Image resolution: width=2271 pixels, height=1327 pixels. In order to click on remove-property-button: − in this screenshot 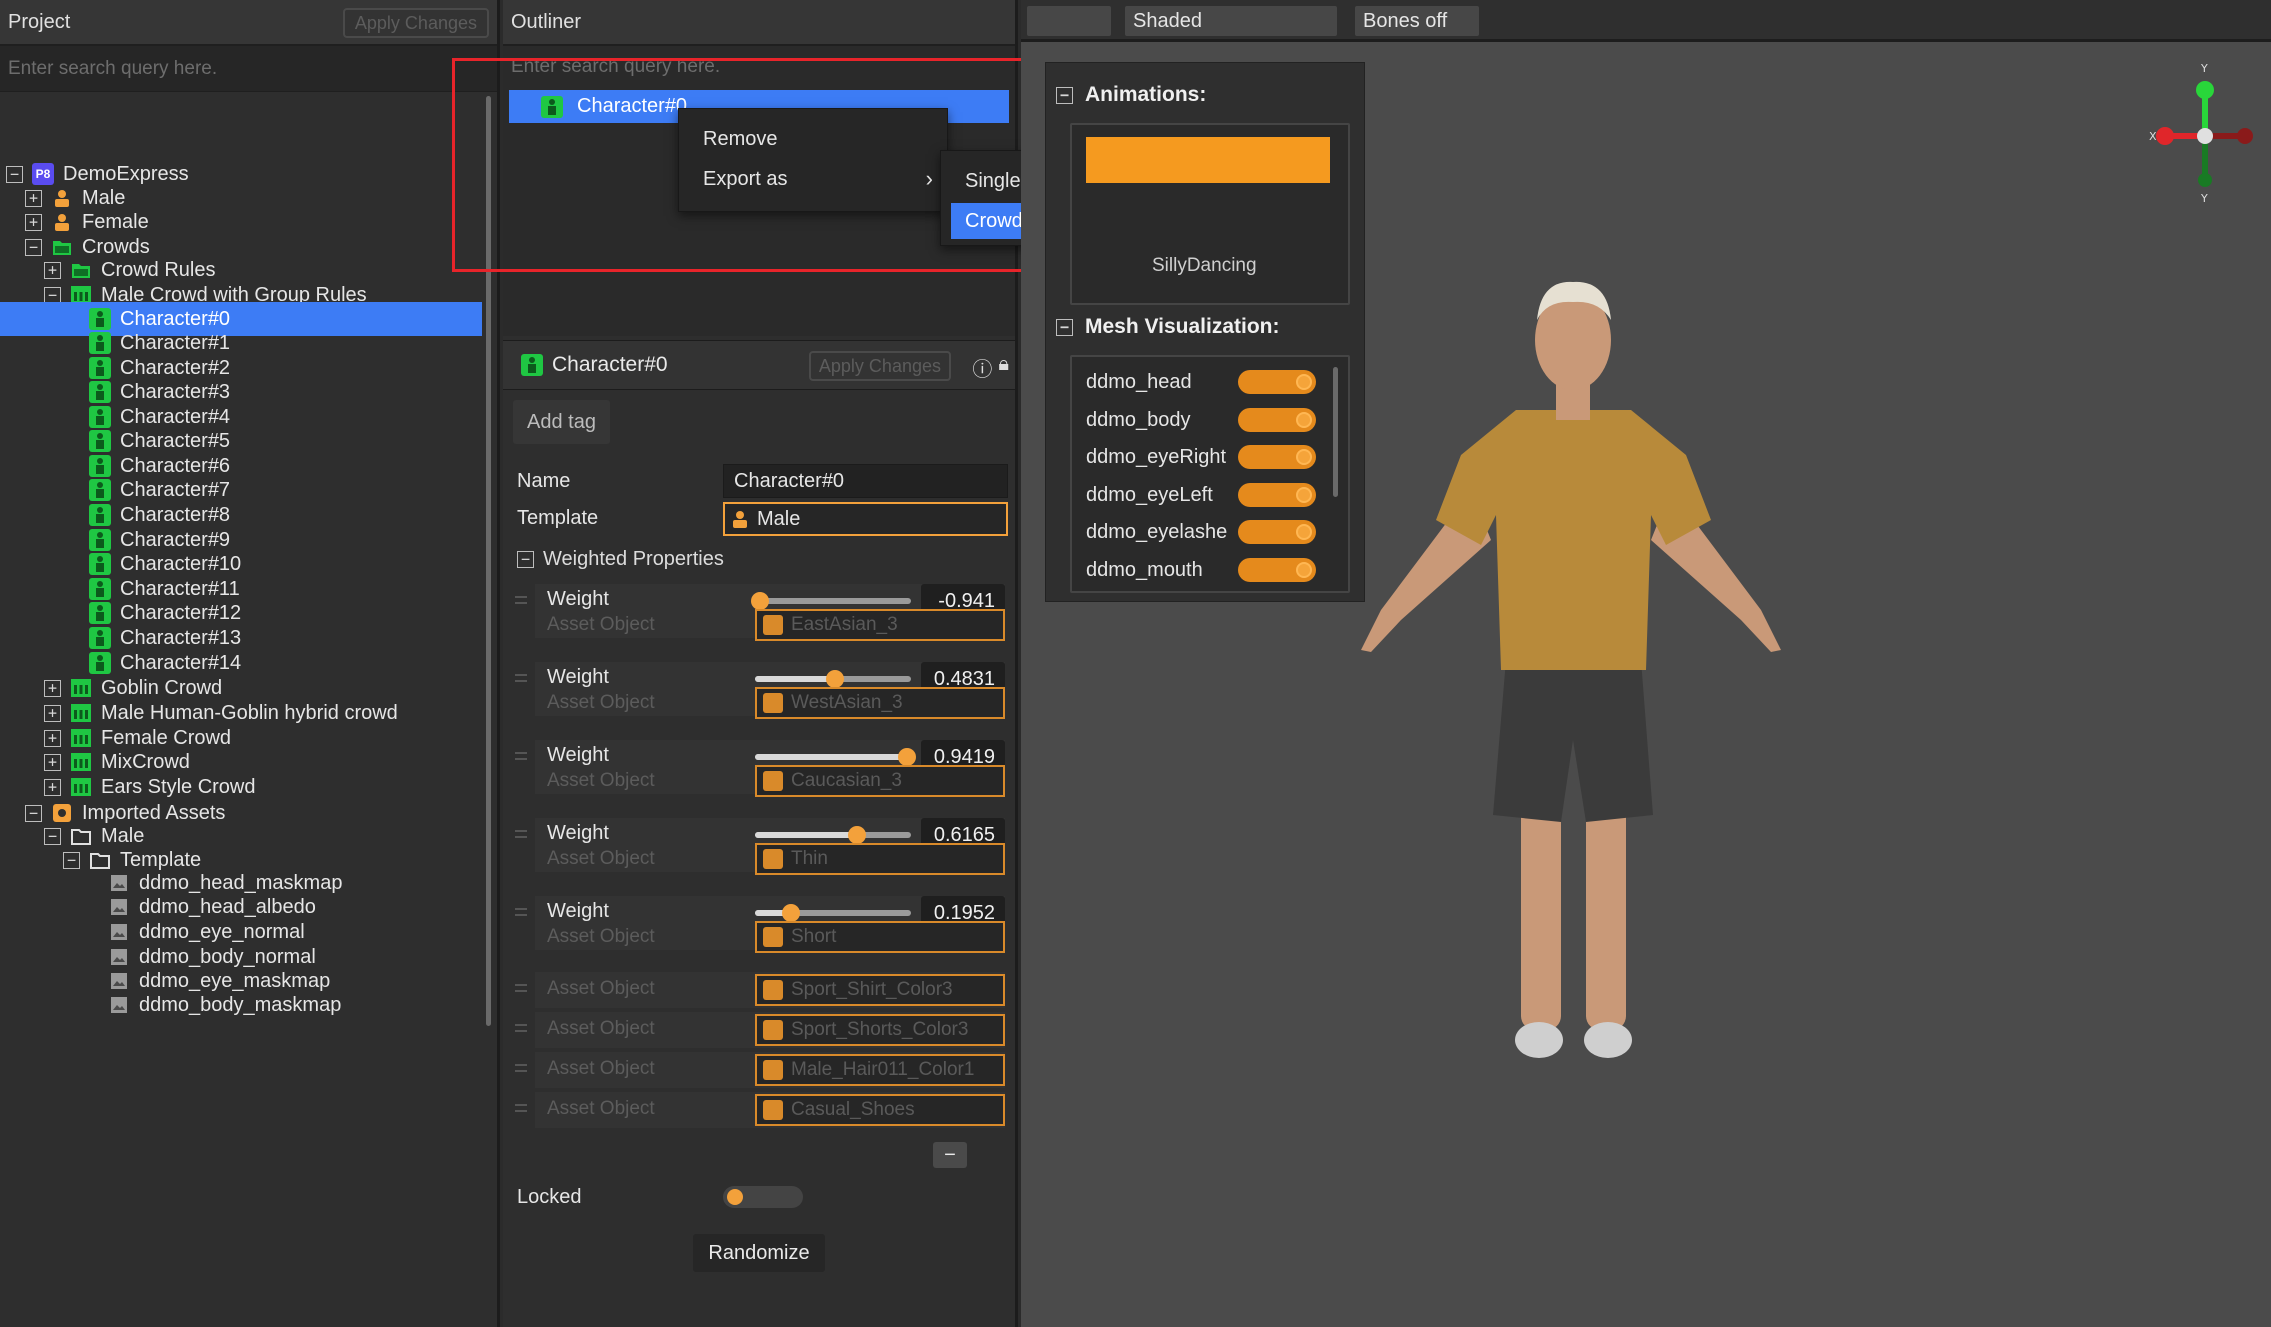, I will do `click(950, 1155)`.